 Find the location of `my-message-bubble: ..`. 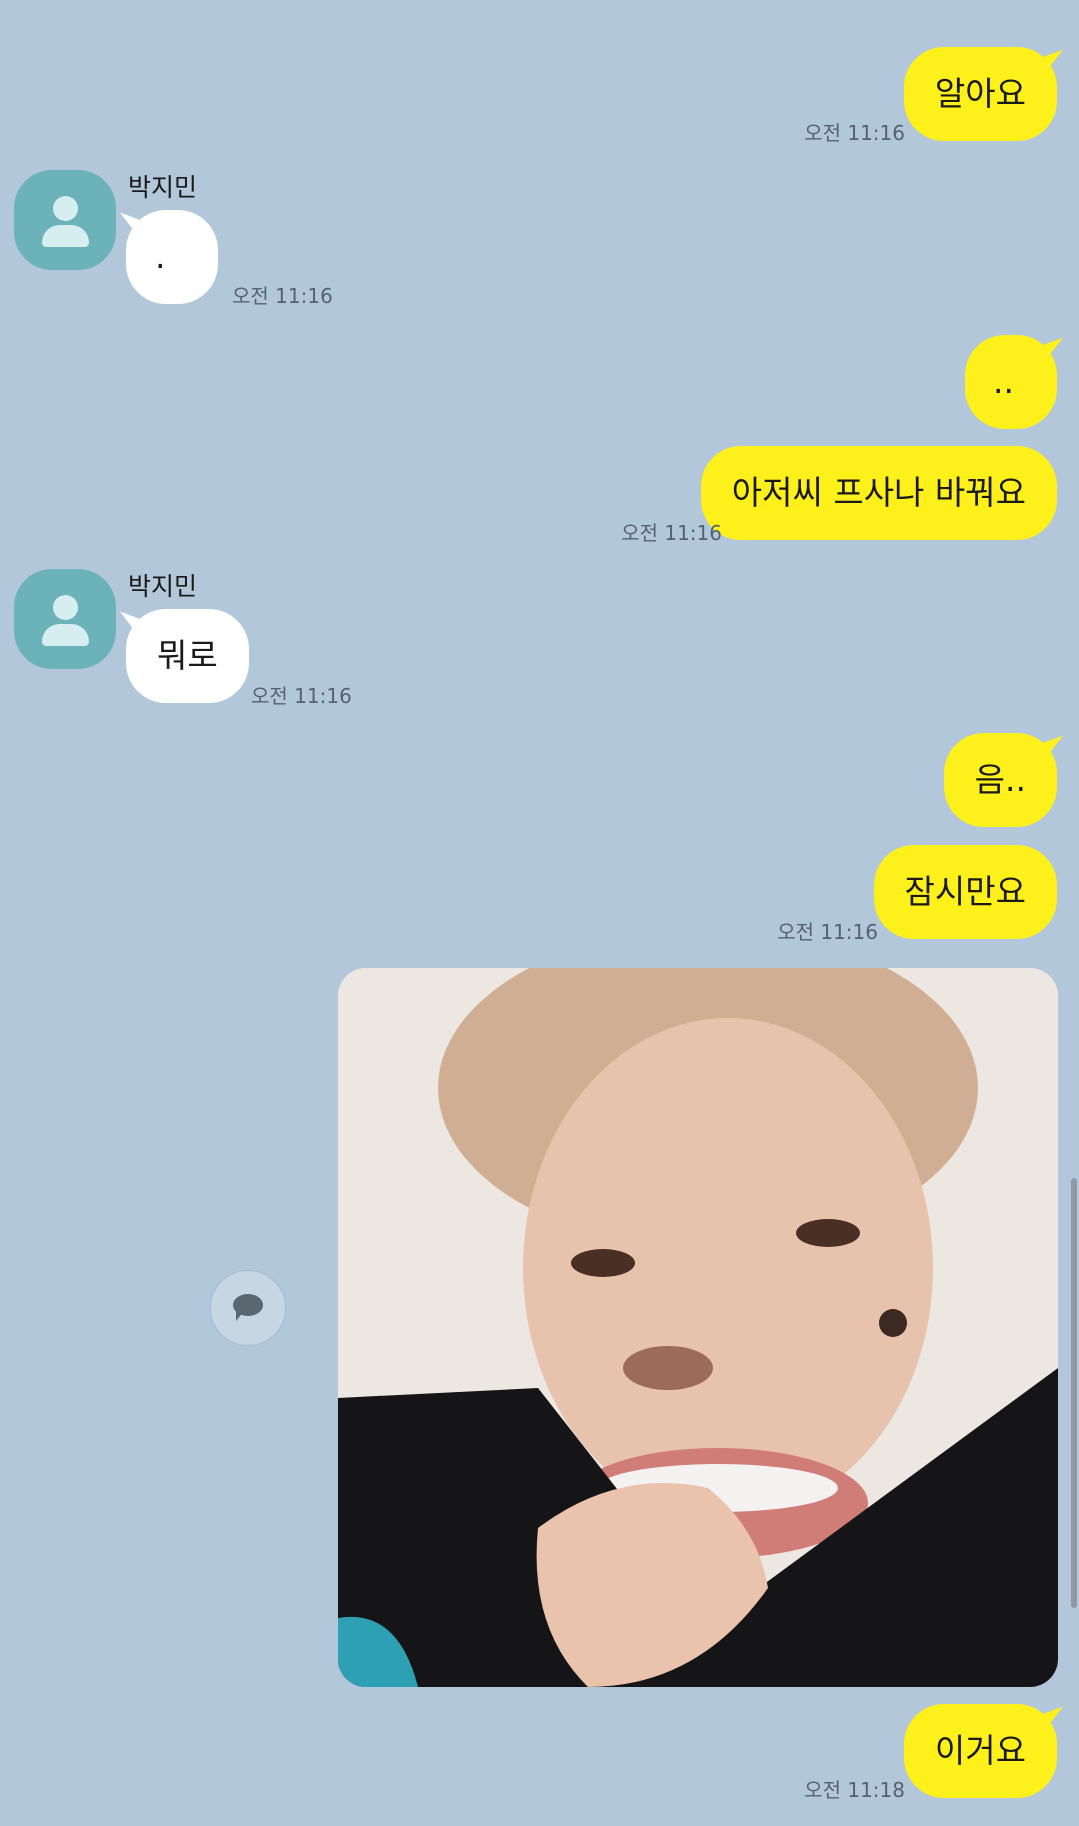

my-message-bubble: .. is located at coordinates (1011, 382).